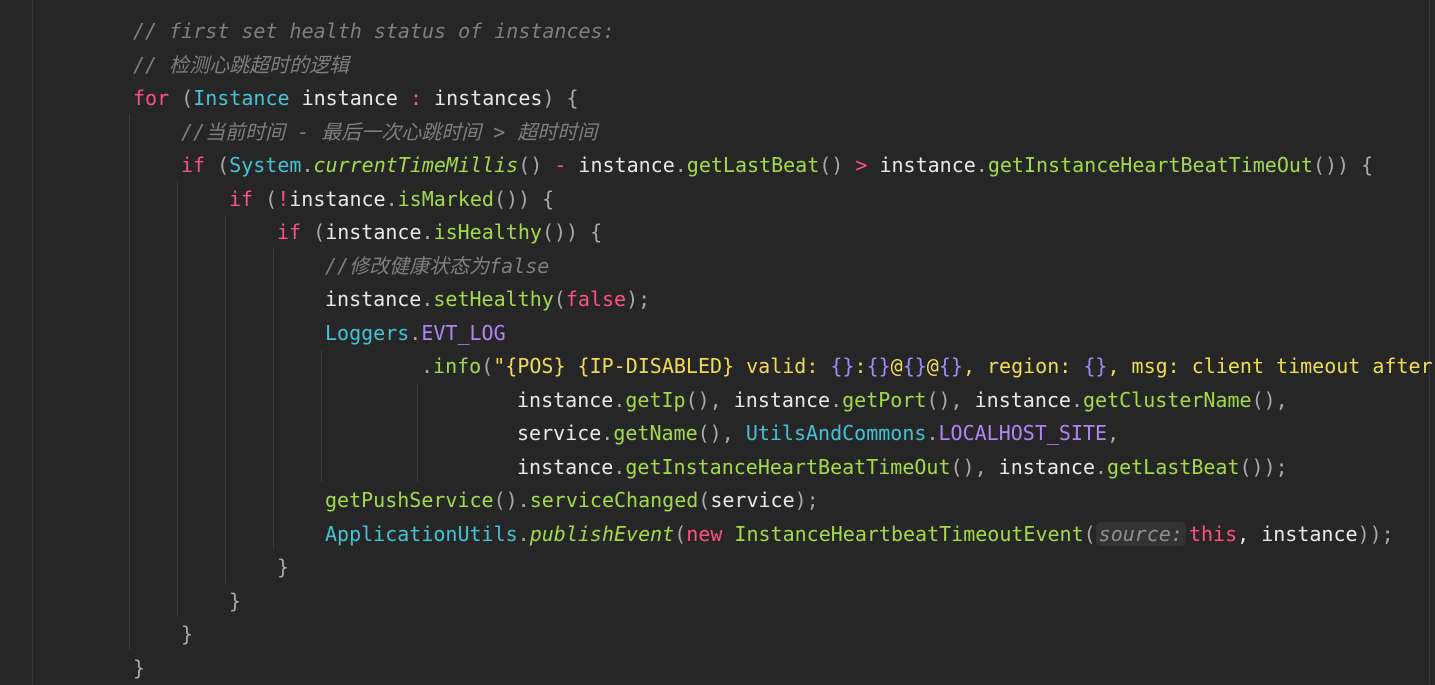 This screenshot has width=1435, height=685. Describe the element at coordinates (457, 366) in the screenshot. I see `code-token: info` at that location.